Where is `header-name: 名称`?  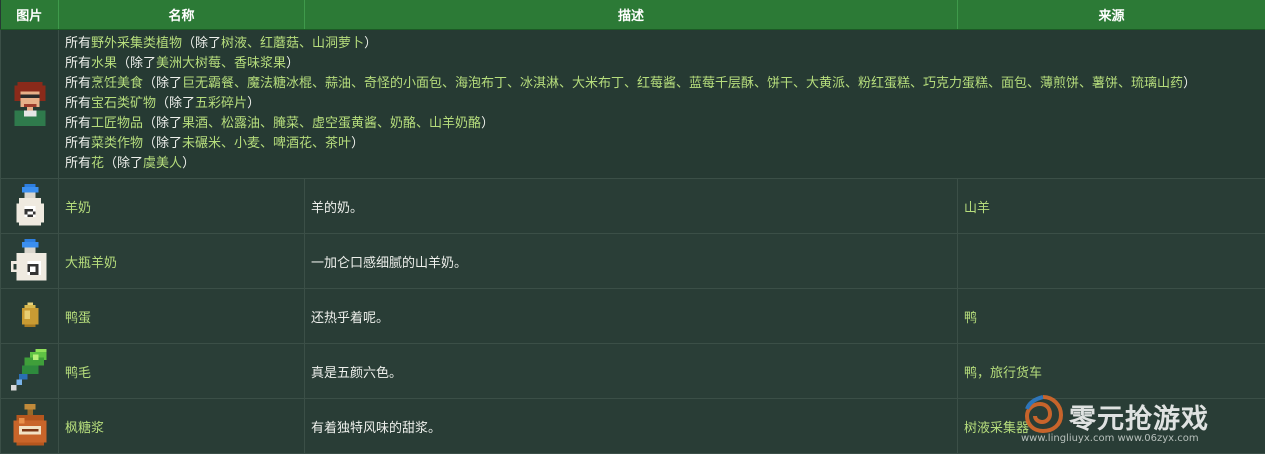 header-name: 名称 is located at coordinates (182, 15).